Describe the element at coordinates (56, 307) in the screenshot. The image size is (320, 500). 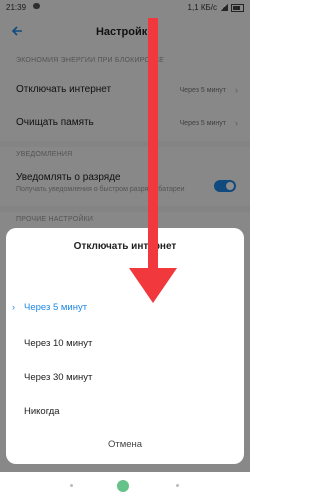
I see `option-label: Через 5 минут` at that location.